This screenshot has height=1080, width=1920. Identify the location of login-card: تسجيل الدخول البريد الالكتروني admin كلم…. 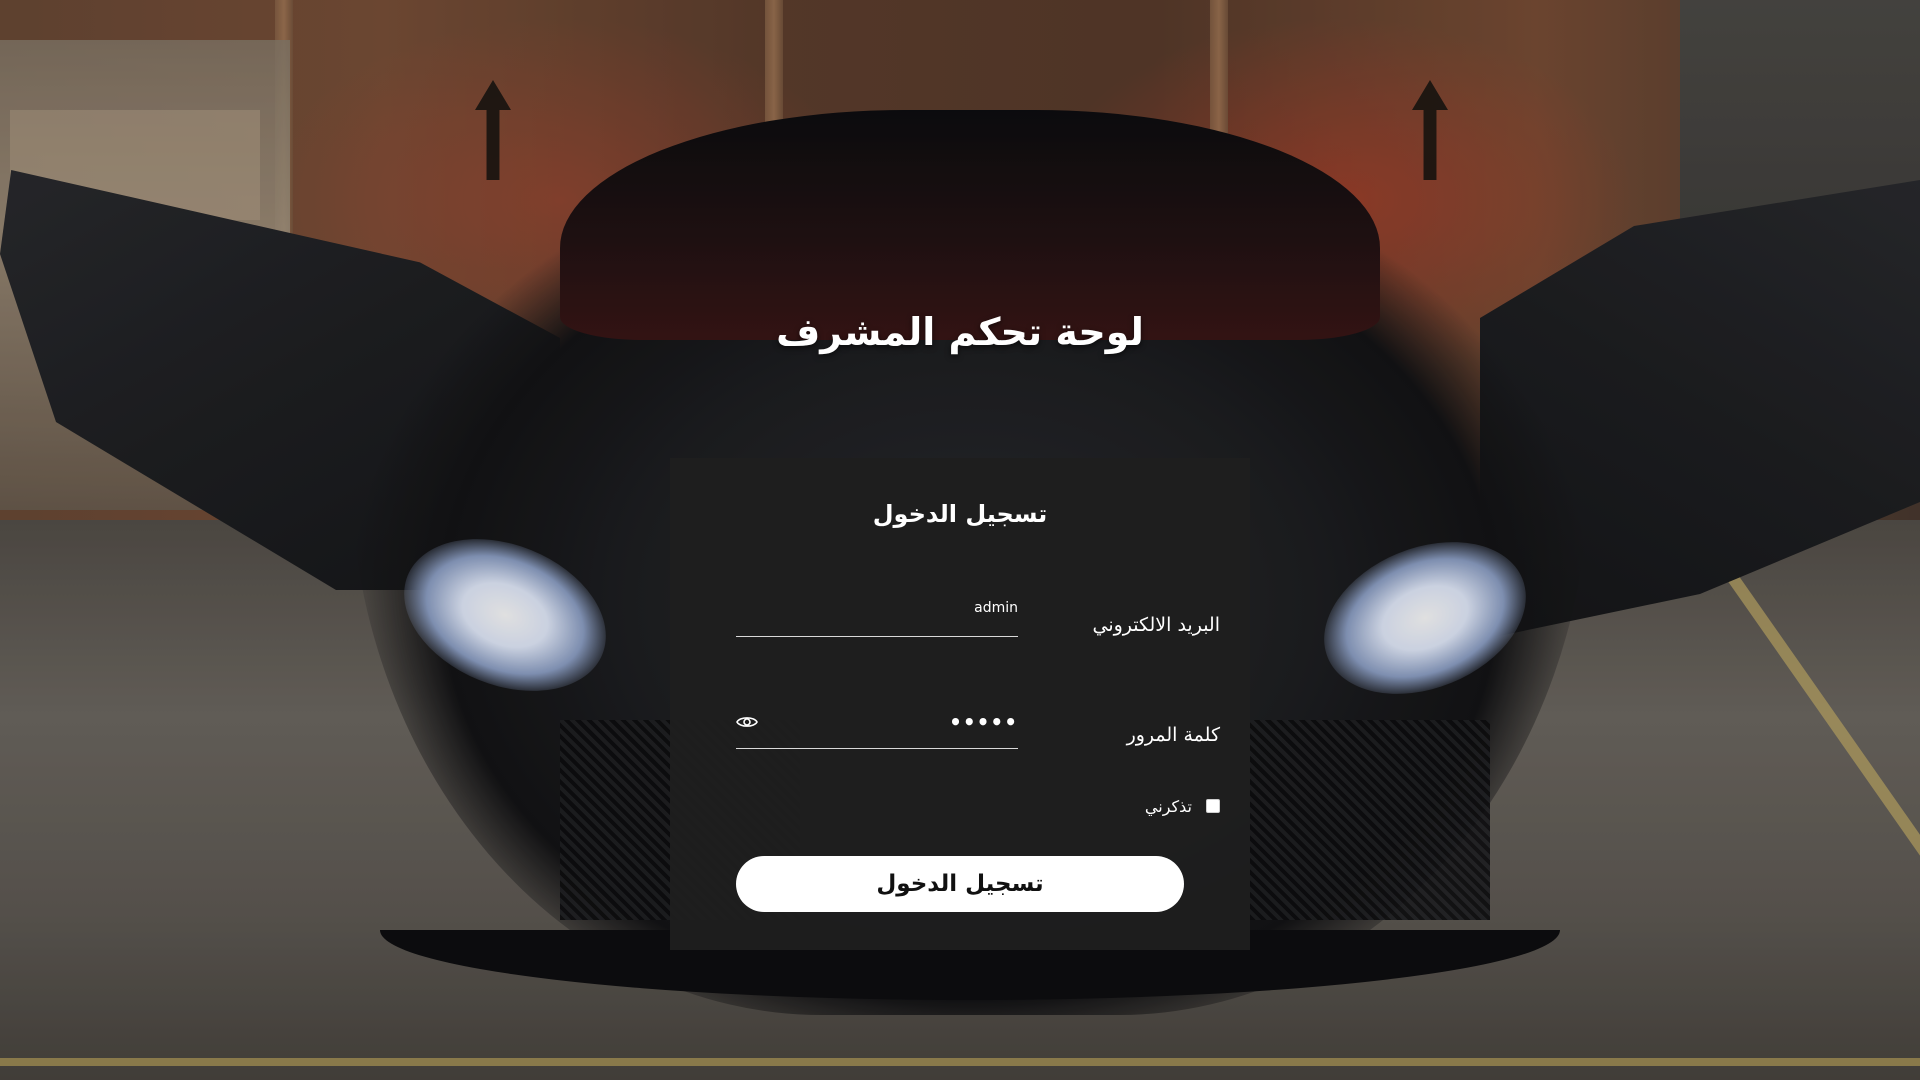
(960, 704).